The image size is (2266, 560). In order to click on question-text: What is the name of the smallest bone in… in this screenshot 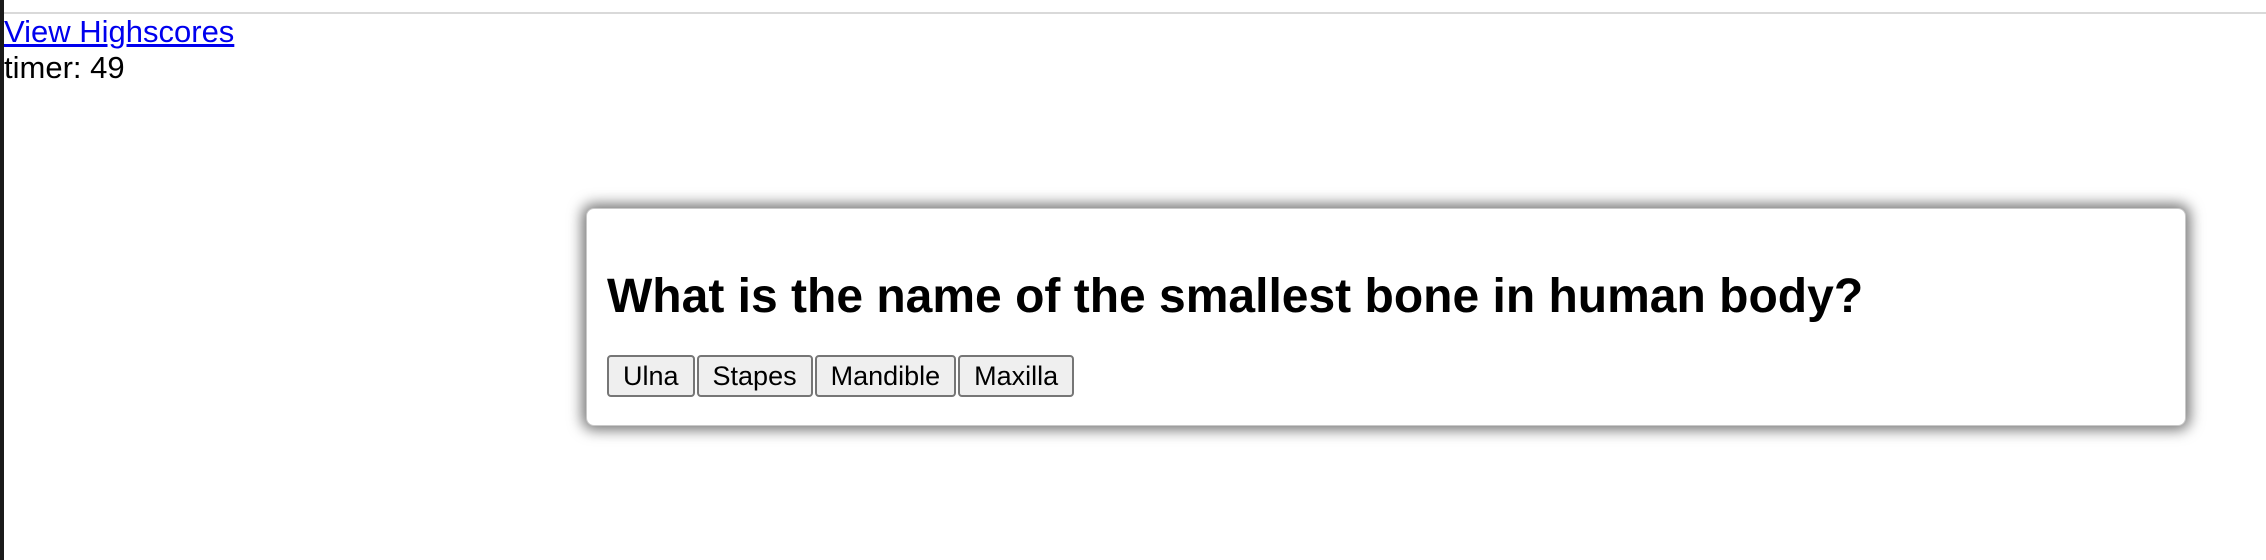, I will do `click(1235, 296)`.